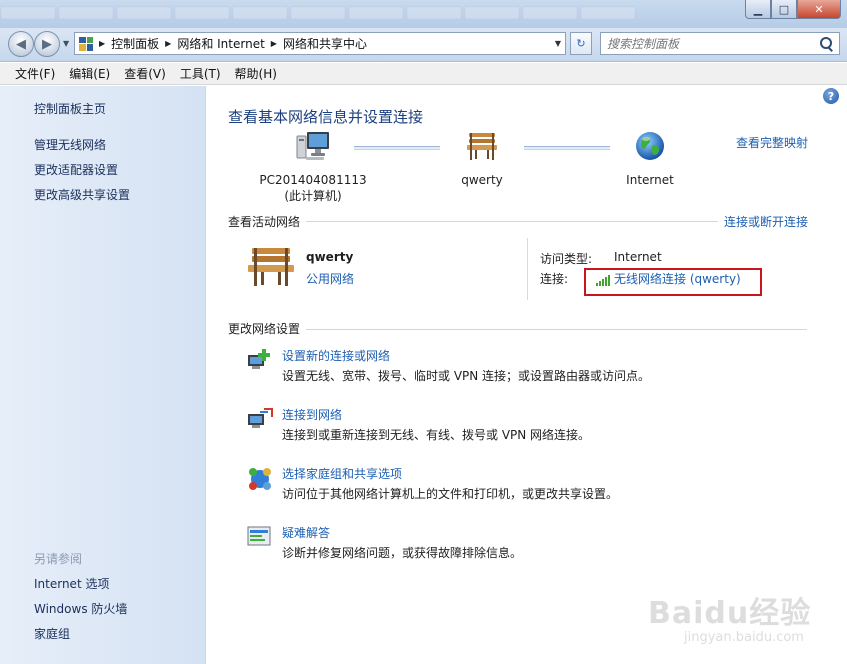 The image size is (847, 664). Describe the element at coordinates (482, 180) in the screenshot. I see `network-name: qwerty` at that location.